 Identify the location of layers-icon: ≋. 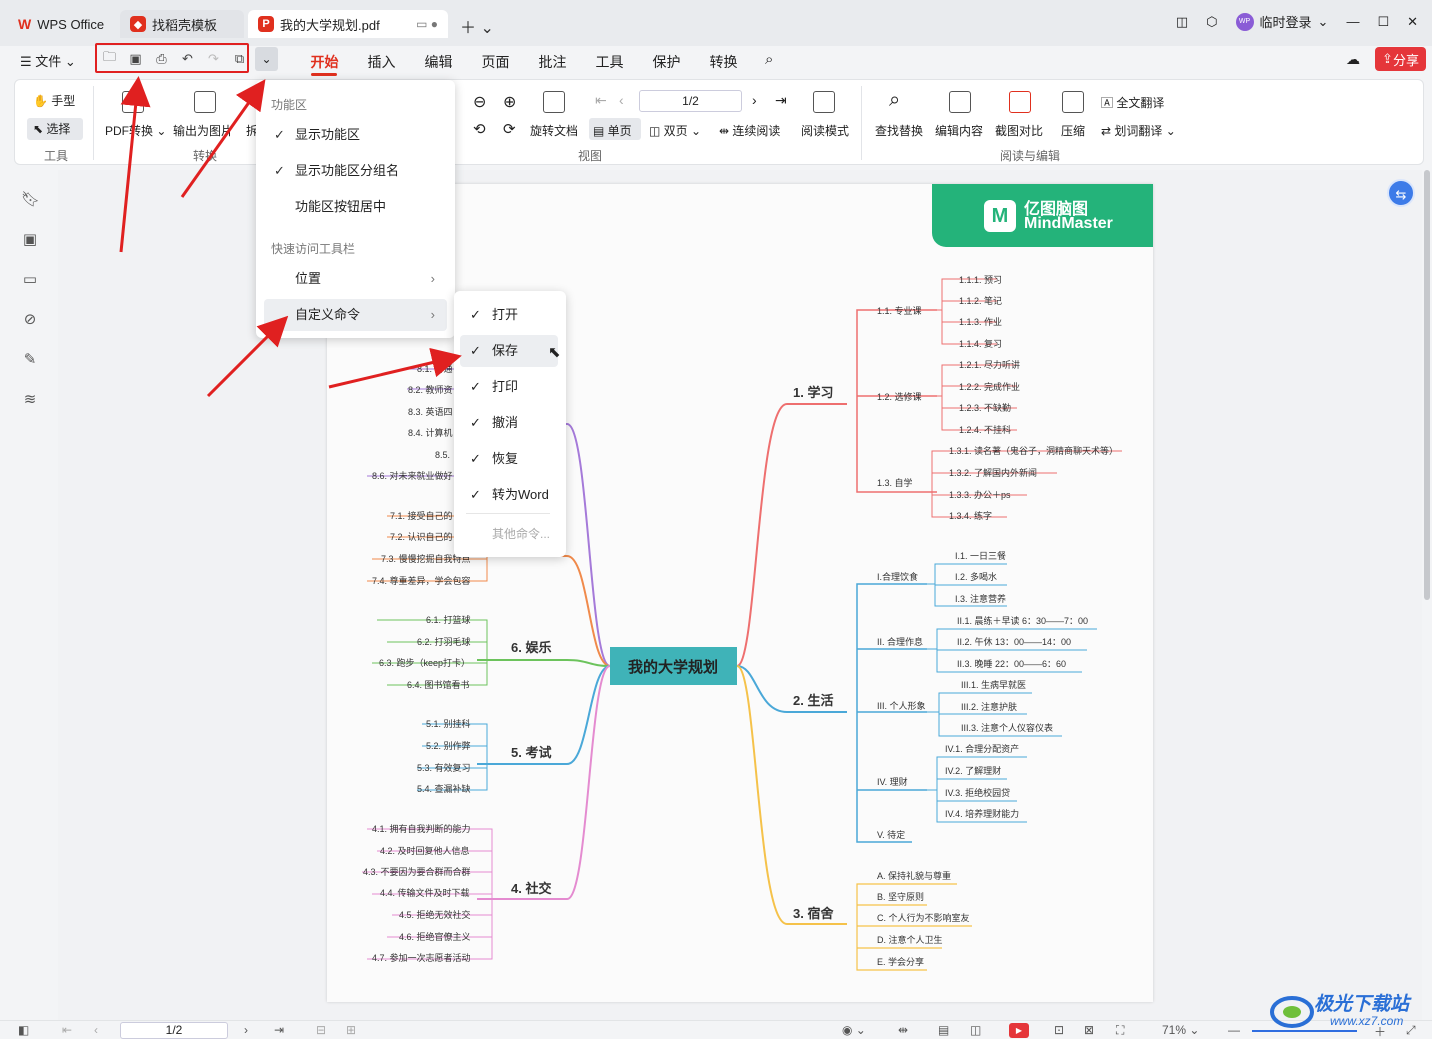
(30, 399).